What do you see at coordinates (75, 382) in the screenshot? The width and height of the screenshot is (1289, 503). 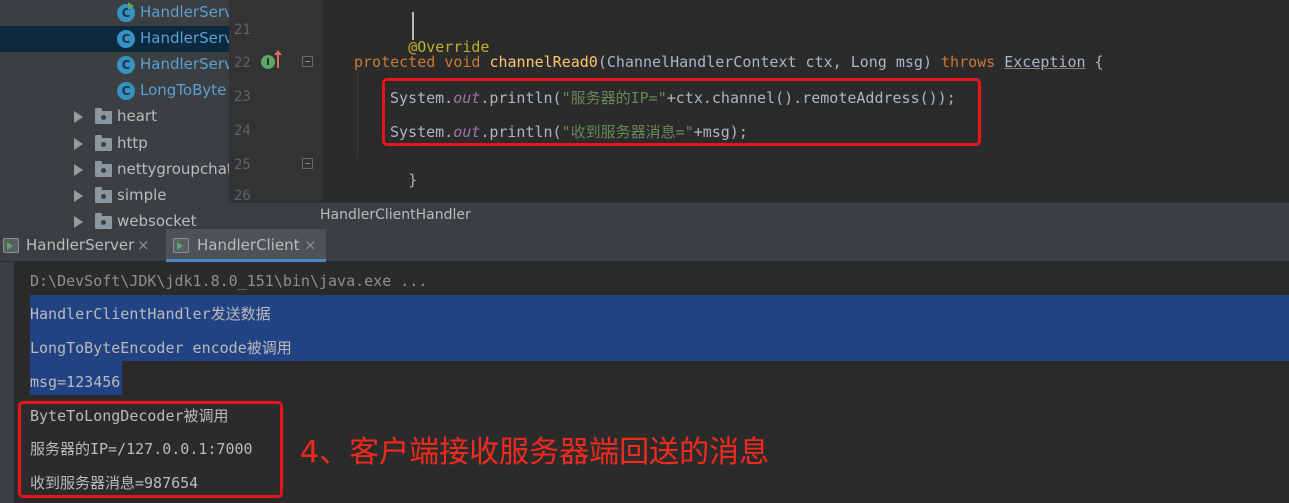 I see `console-line: msg=123456` at bounding box center [75, 382].